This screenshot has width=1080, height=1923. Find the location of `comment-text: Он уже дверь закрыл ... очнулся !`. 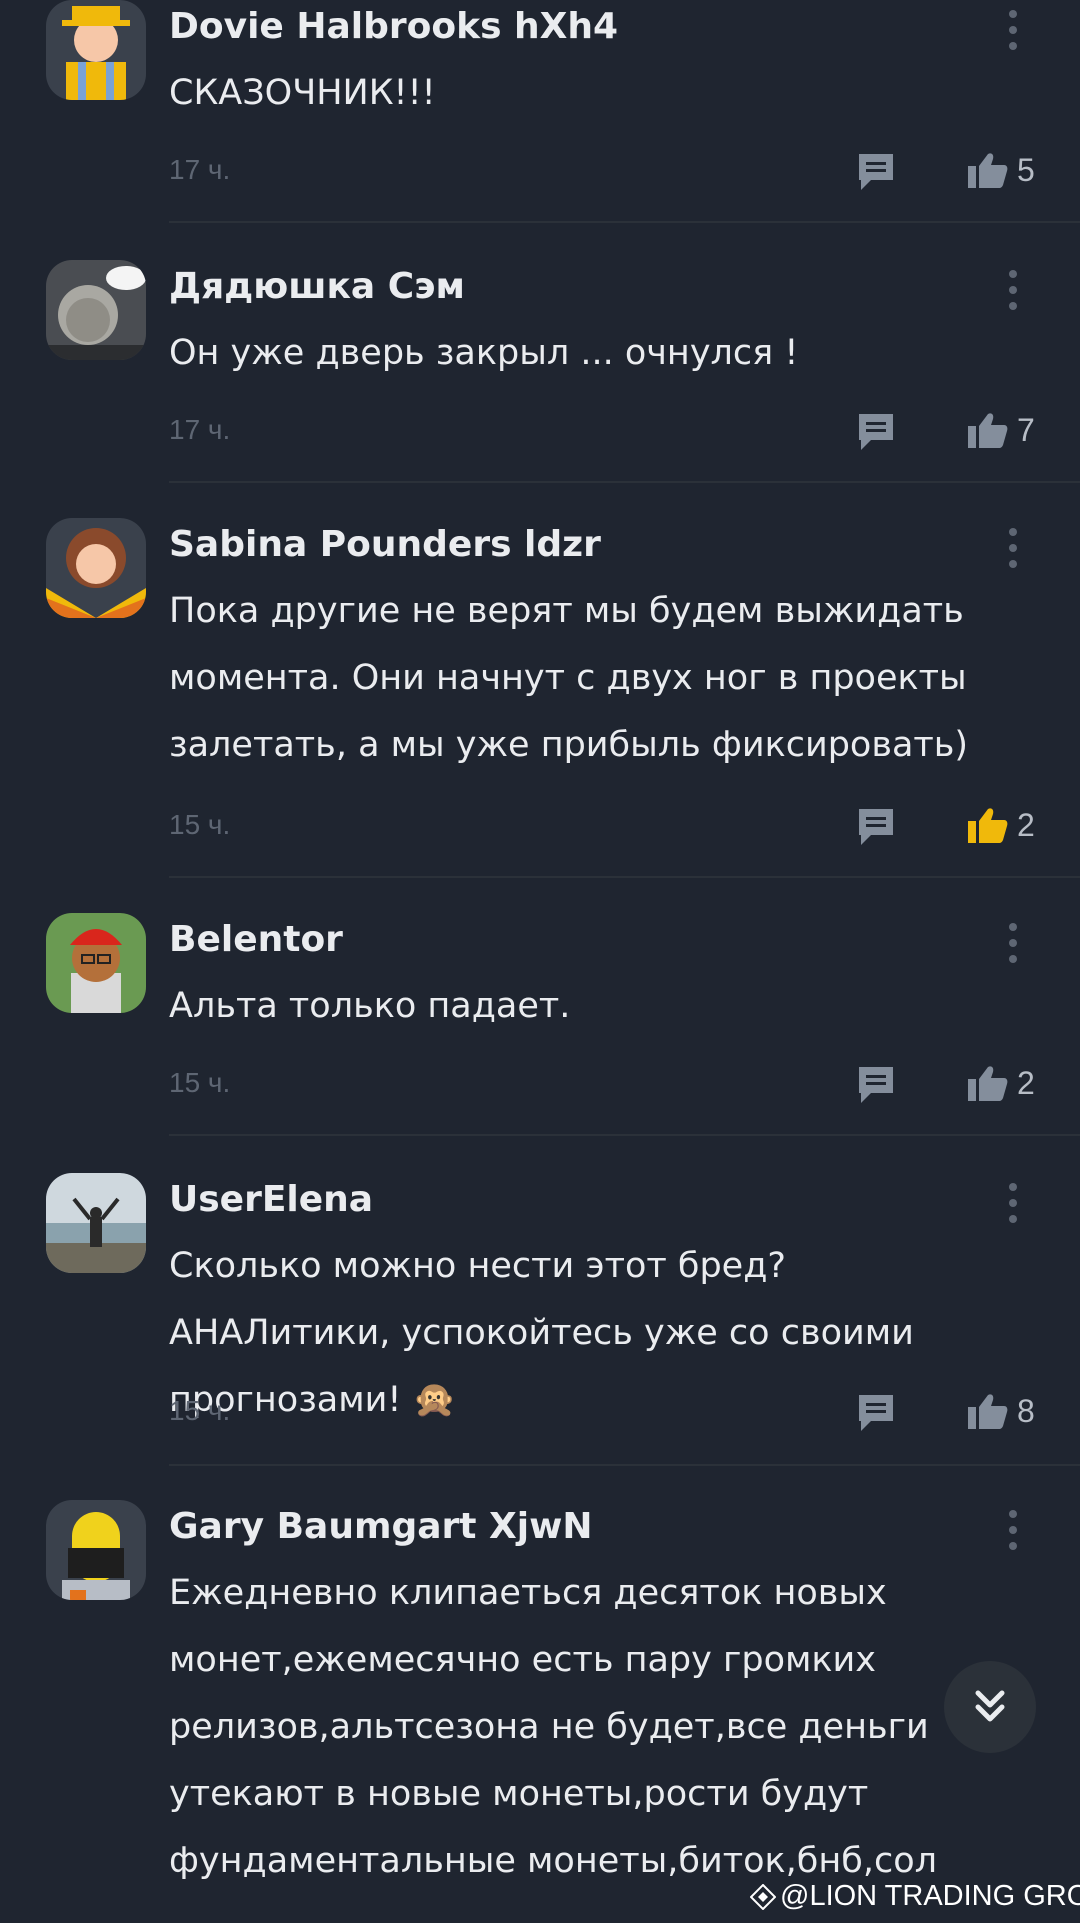

comment-text: Он уже дверь закрыл ... очнулся ! is located at coordinates (484, 353).